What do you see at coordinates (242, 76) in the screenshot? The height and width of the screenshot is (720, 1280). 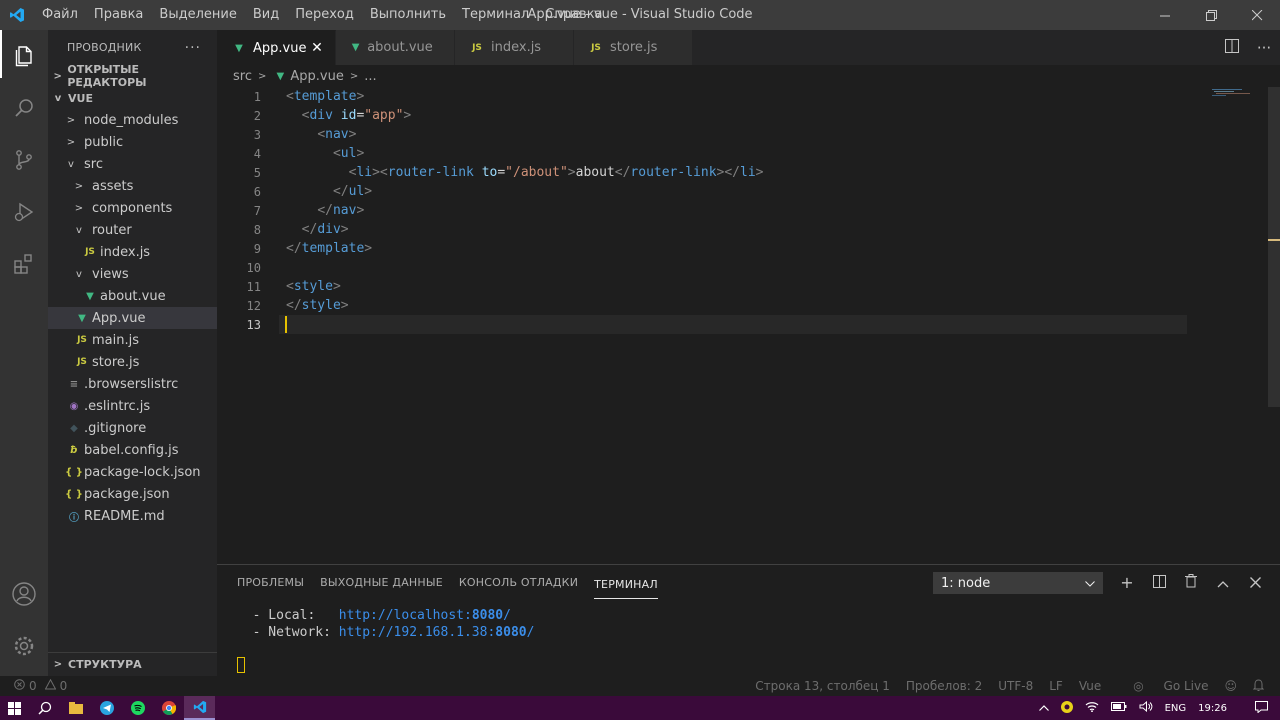 I see `breadcrumb-folder: src` at bounding box center [242, 76].